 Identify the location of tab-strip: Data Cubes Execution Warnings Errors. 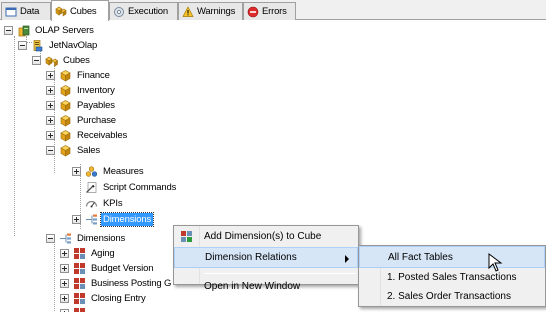
(273, 10).